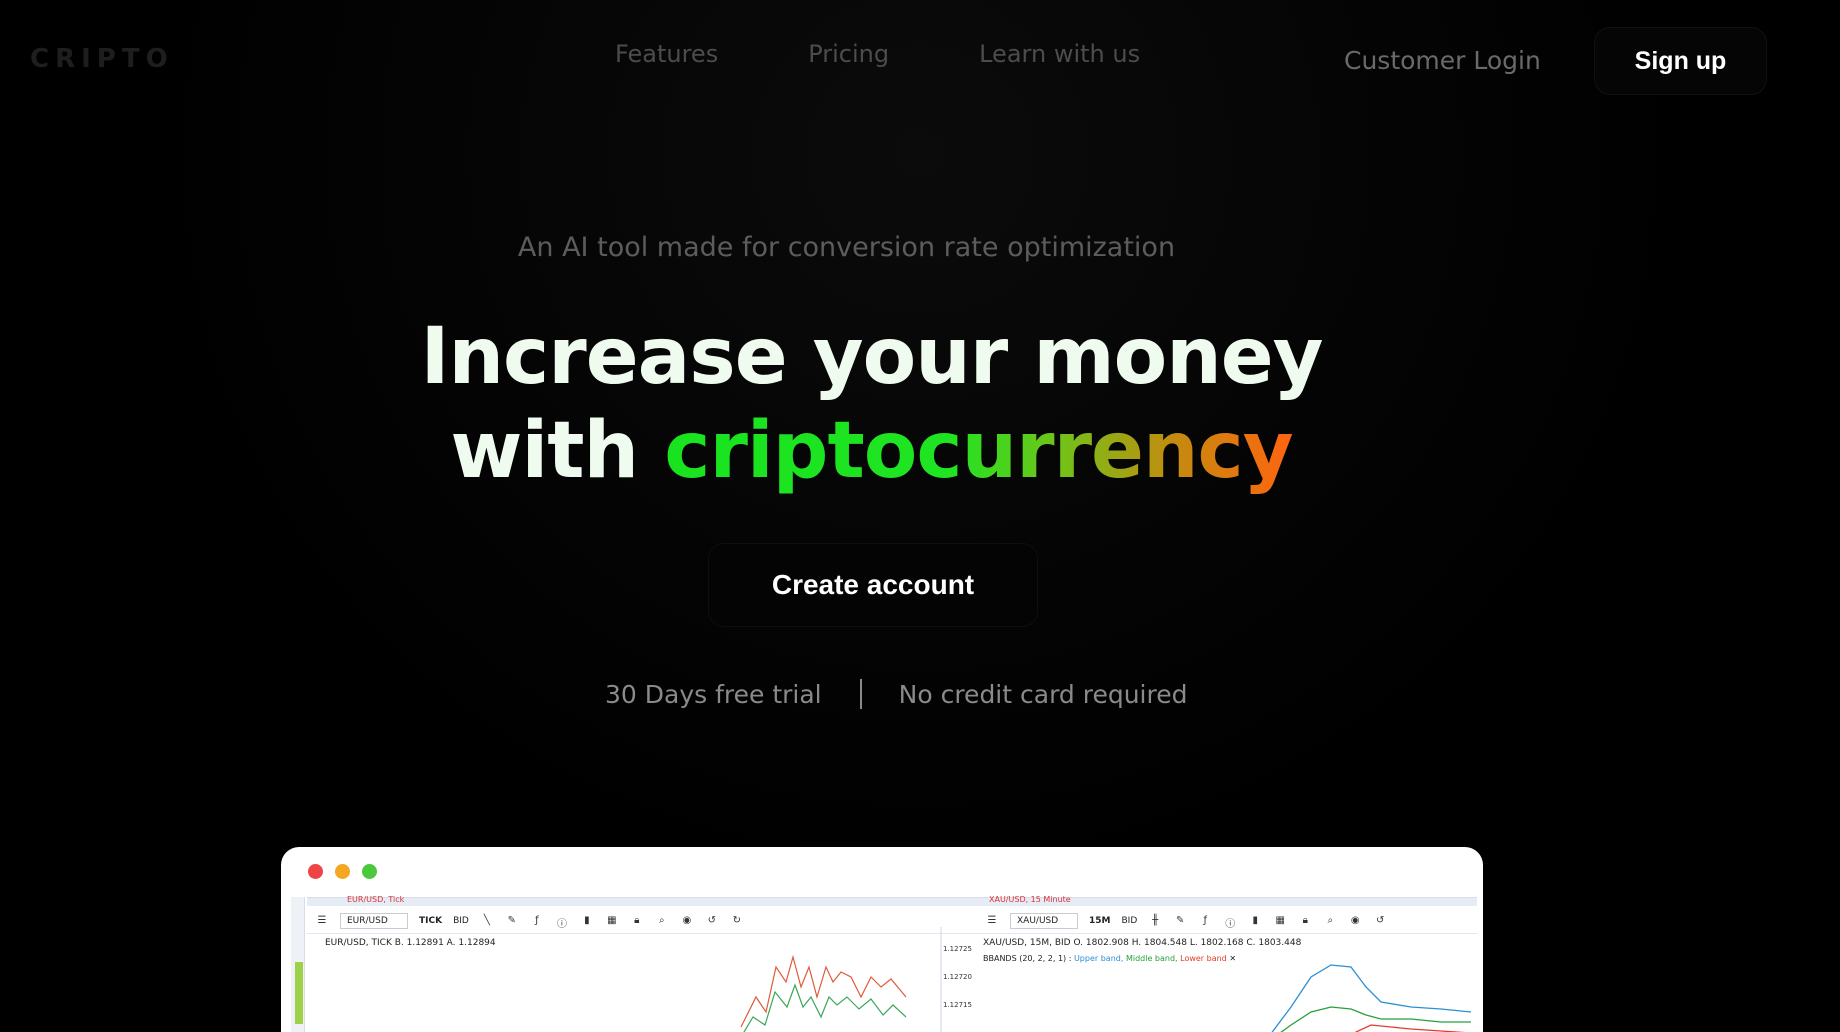 The height and width of the screenshot is (1032, 1840). Describe the element at coordinates (860, 694) in the screenshot. I see `perk-divider` at that location.